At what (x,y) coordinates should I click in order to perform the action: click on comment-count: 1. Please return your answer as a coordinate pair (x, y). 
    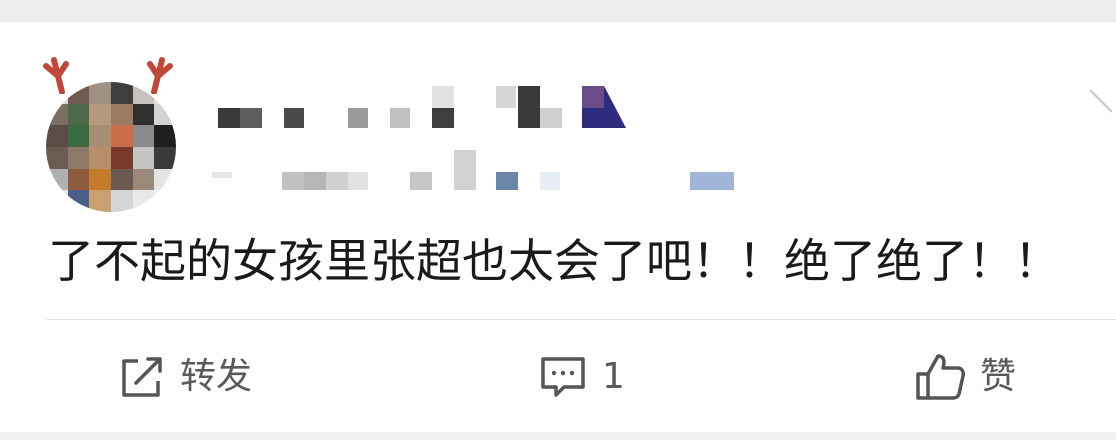
    Looking at the image, I should click on (613, 376).